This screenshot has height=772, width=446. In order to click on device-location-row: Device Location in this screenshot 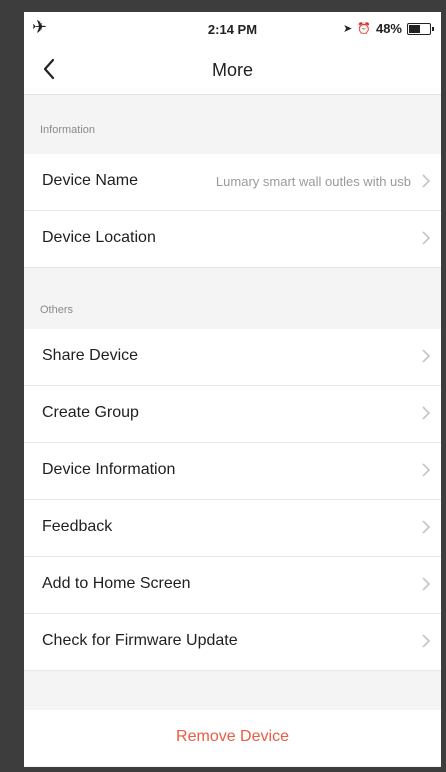, I will do `click(232, 239)`.